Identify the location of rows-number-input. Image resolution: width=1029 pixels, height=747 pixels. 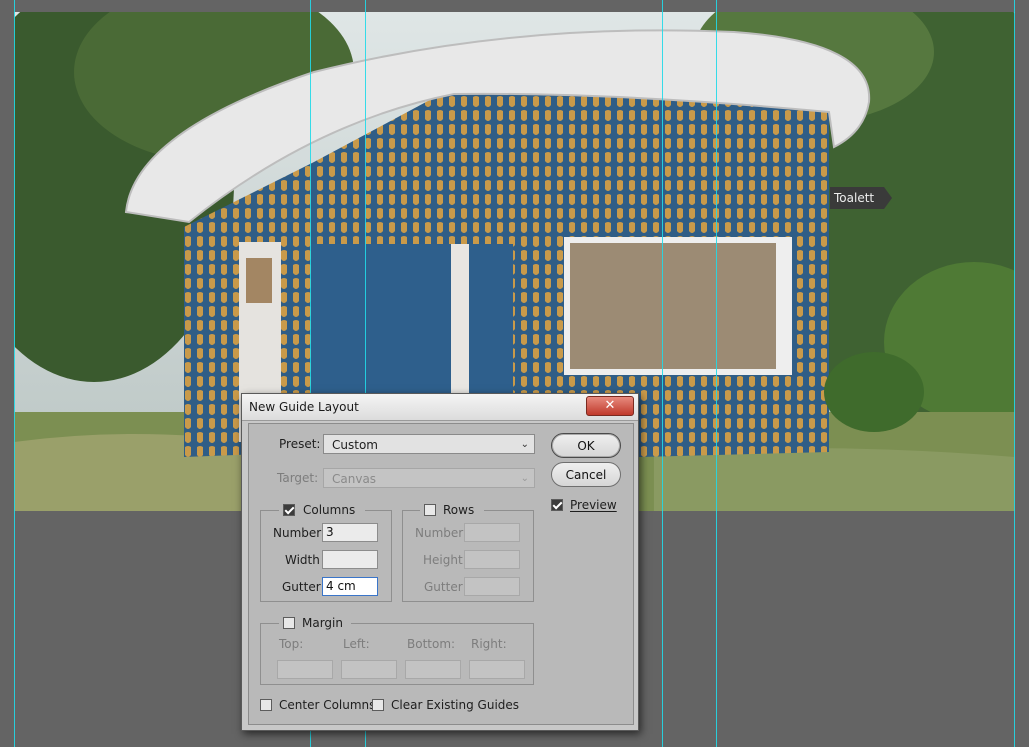
(492, 532).